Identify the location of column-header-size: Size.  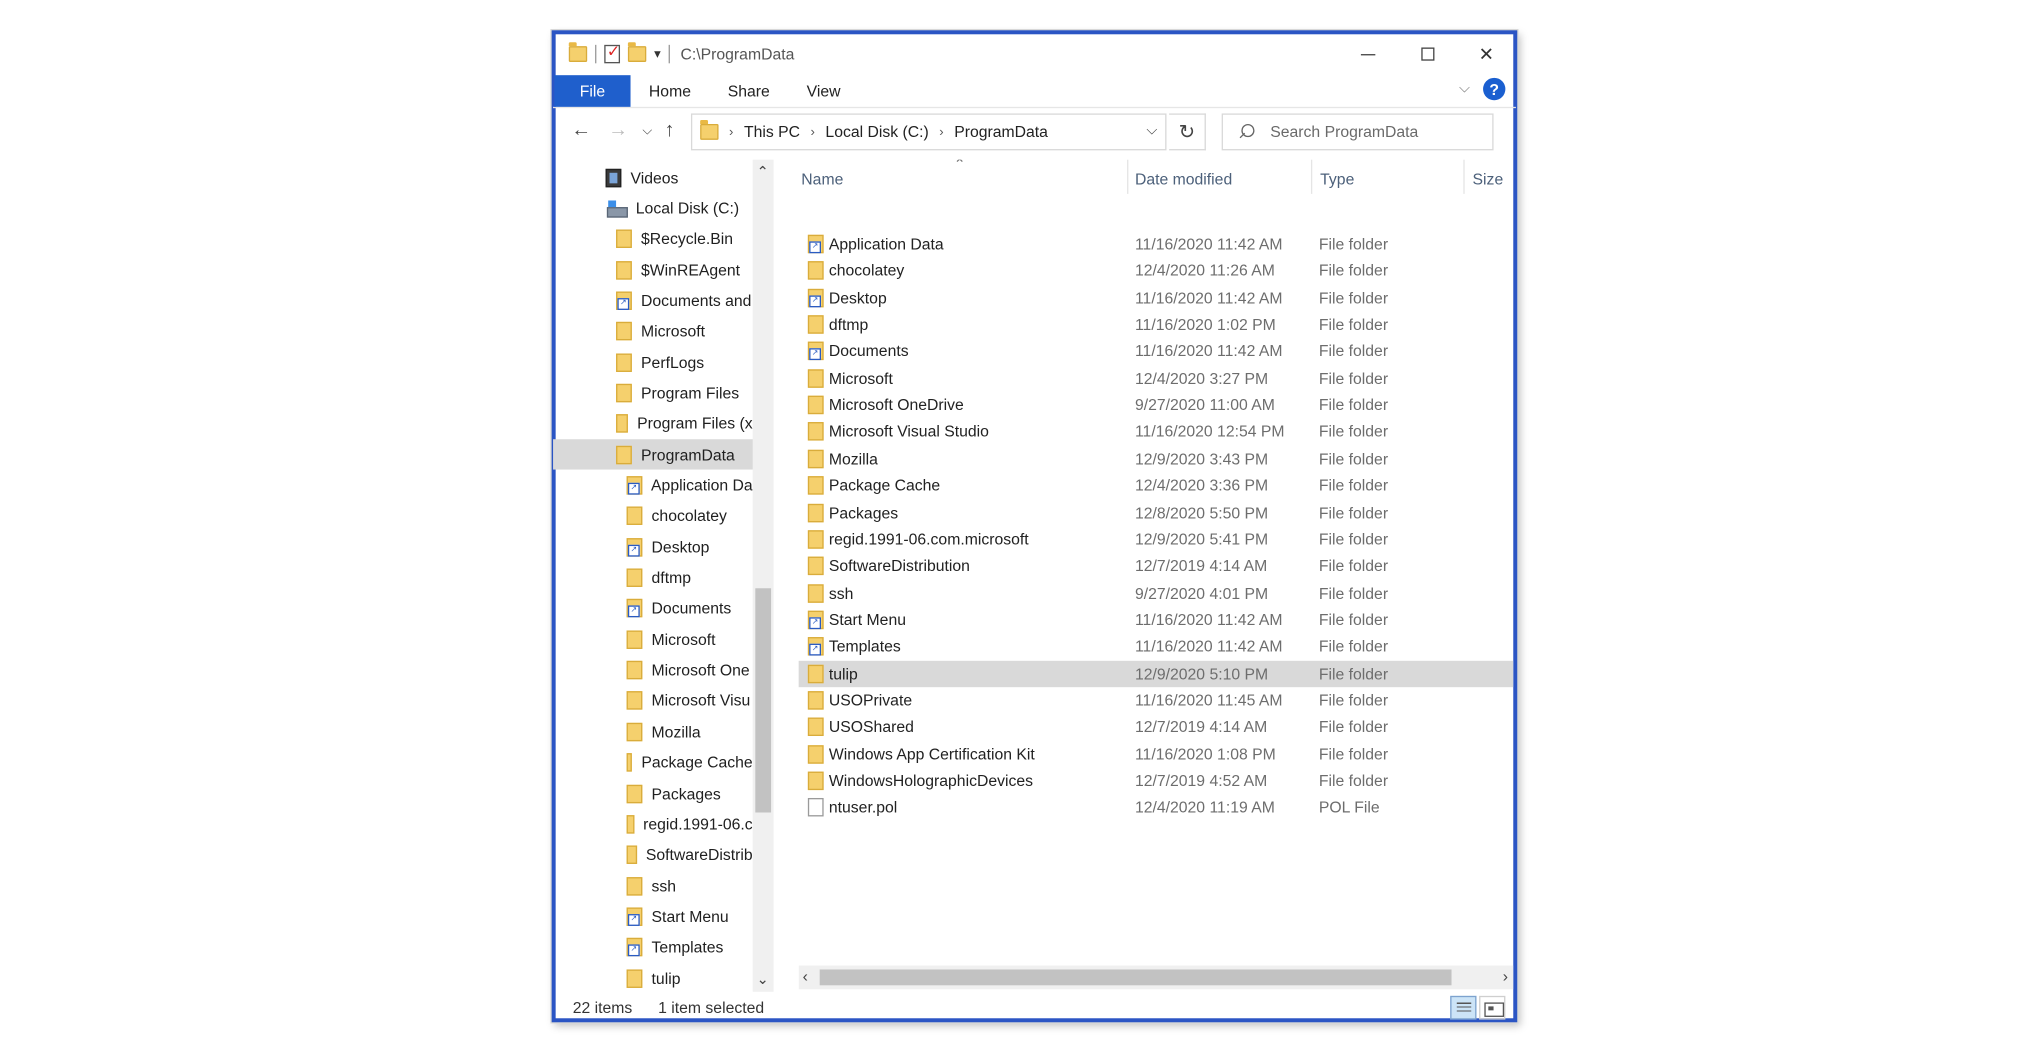
(1488, 179).